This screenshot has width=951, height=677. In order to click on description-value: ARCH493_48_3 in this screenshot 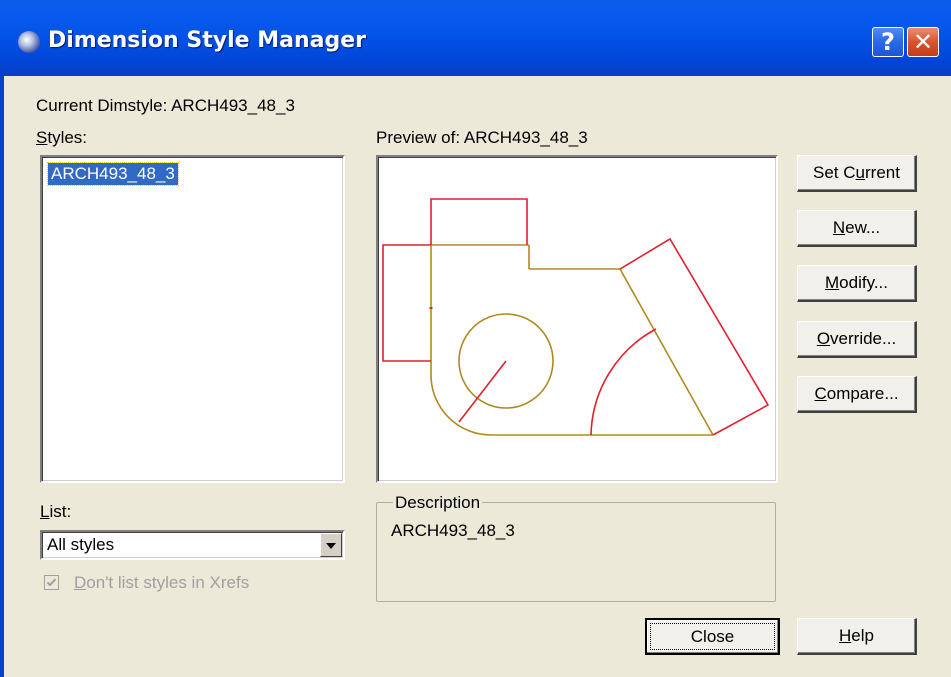, I will do `click(453, 530)`.